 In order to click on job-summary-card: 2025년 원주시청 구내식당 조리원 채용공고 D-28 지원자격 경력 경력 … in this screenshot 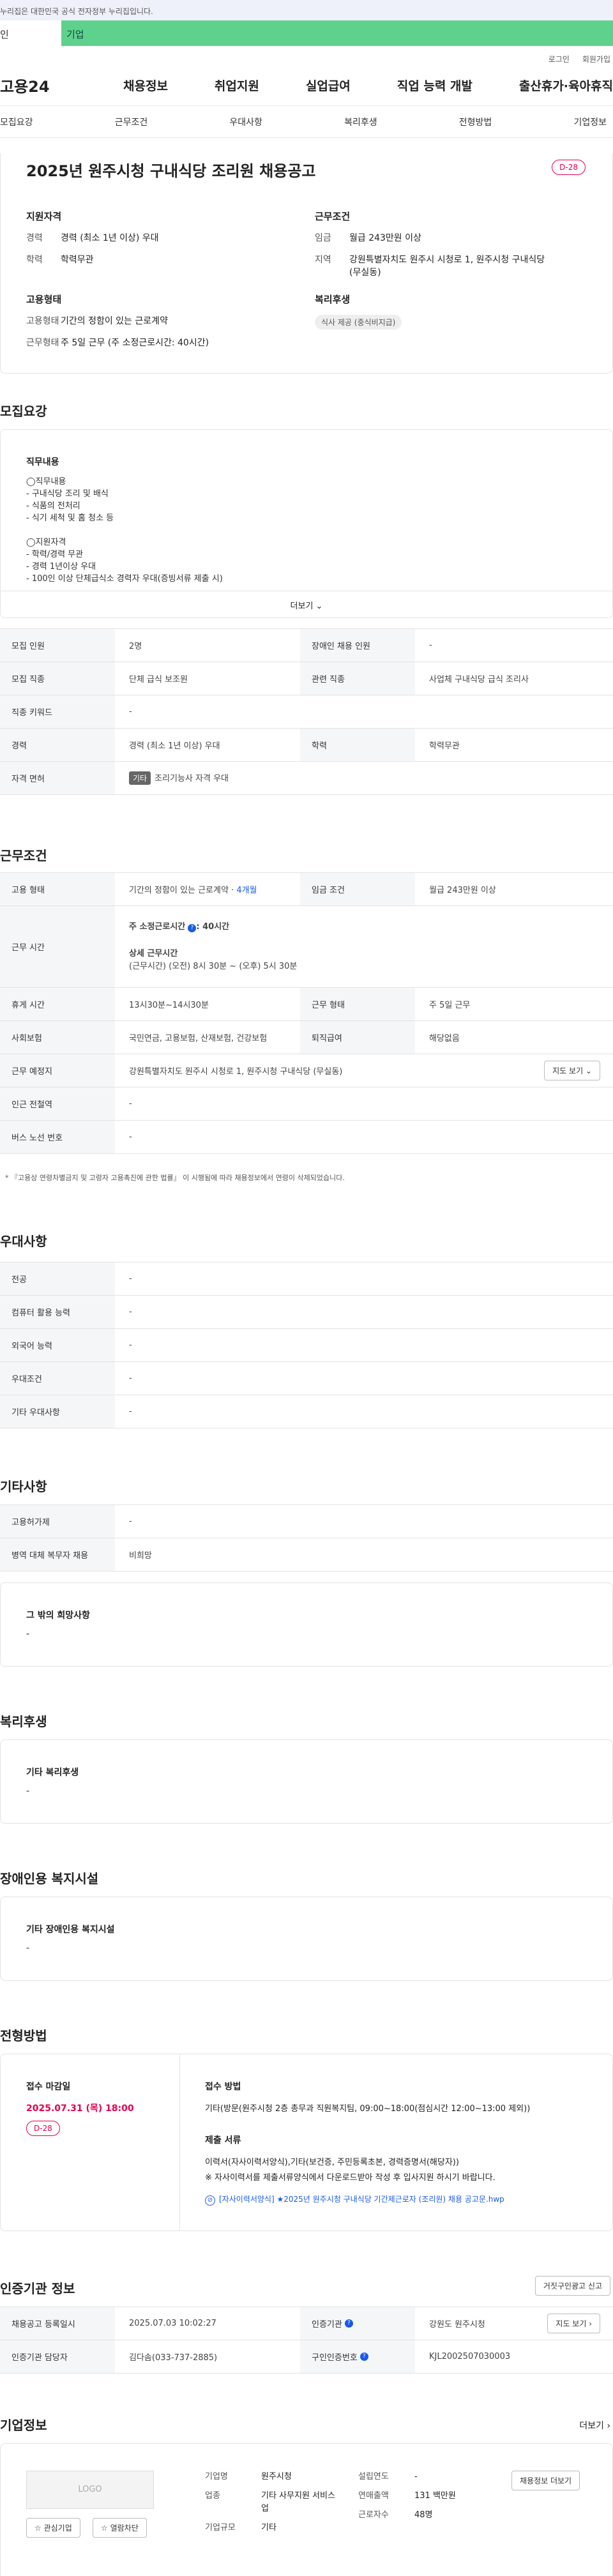, I will do `click(306, 264)`.